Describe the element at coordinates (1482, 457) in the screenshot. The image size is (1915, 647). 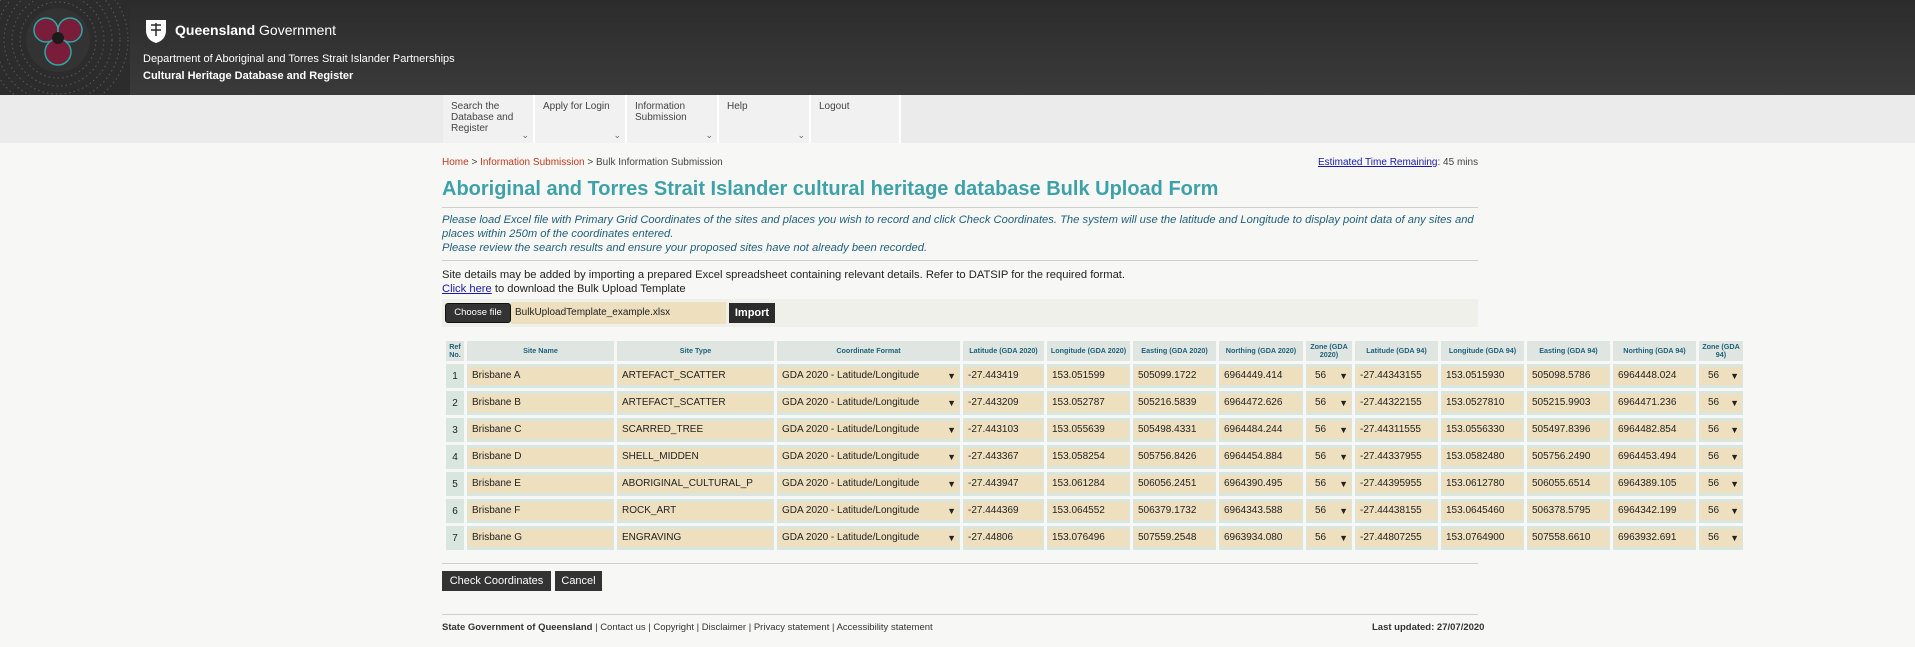
I see `longitude-gda94-field: 153.0582480` at that location.